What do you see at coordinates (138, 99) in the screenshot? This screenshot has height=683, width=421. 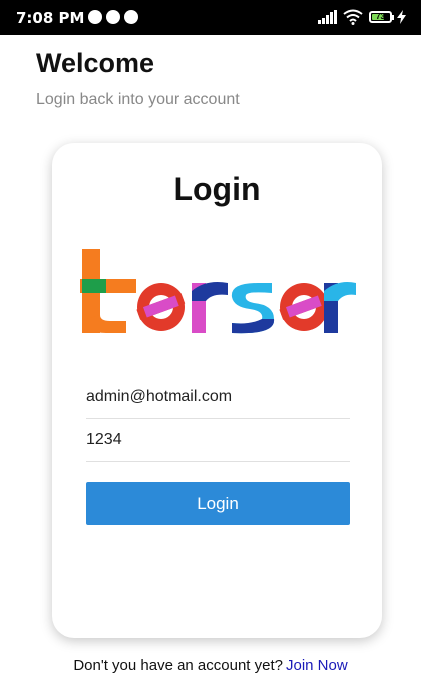 I see `page-subtitle: Login back into your account` at bounding box center [138, 99].